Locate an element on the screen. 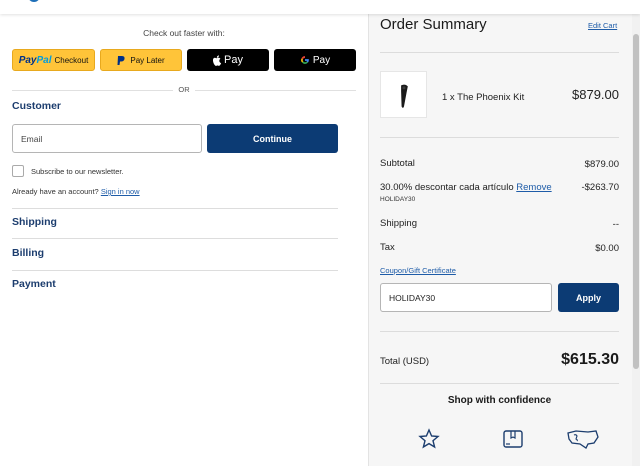 The image size is (640, 466). apple-pay-button: Pay is located at coordinates (228, 60).